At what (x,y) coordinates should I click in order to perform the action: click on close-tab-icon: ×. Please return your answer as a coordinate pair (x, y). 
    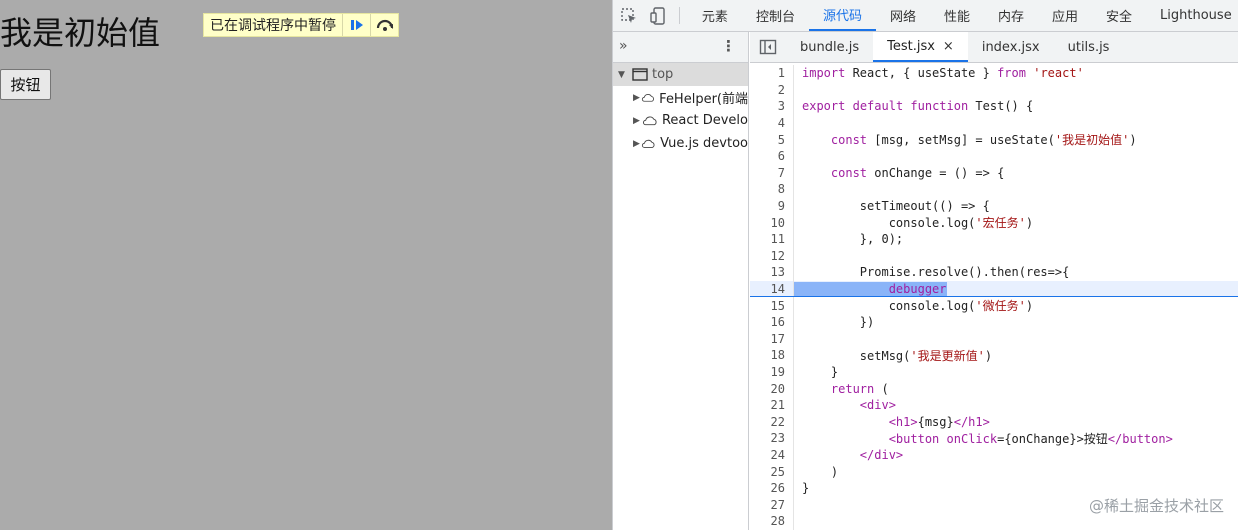
    Looking at the image, I should click on (948, 46).